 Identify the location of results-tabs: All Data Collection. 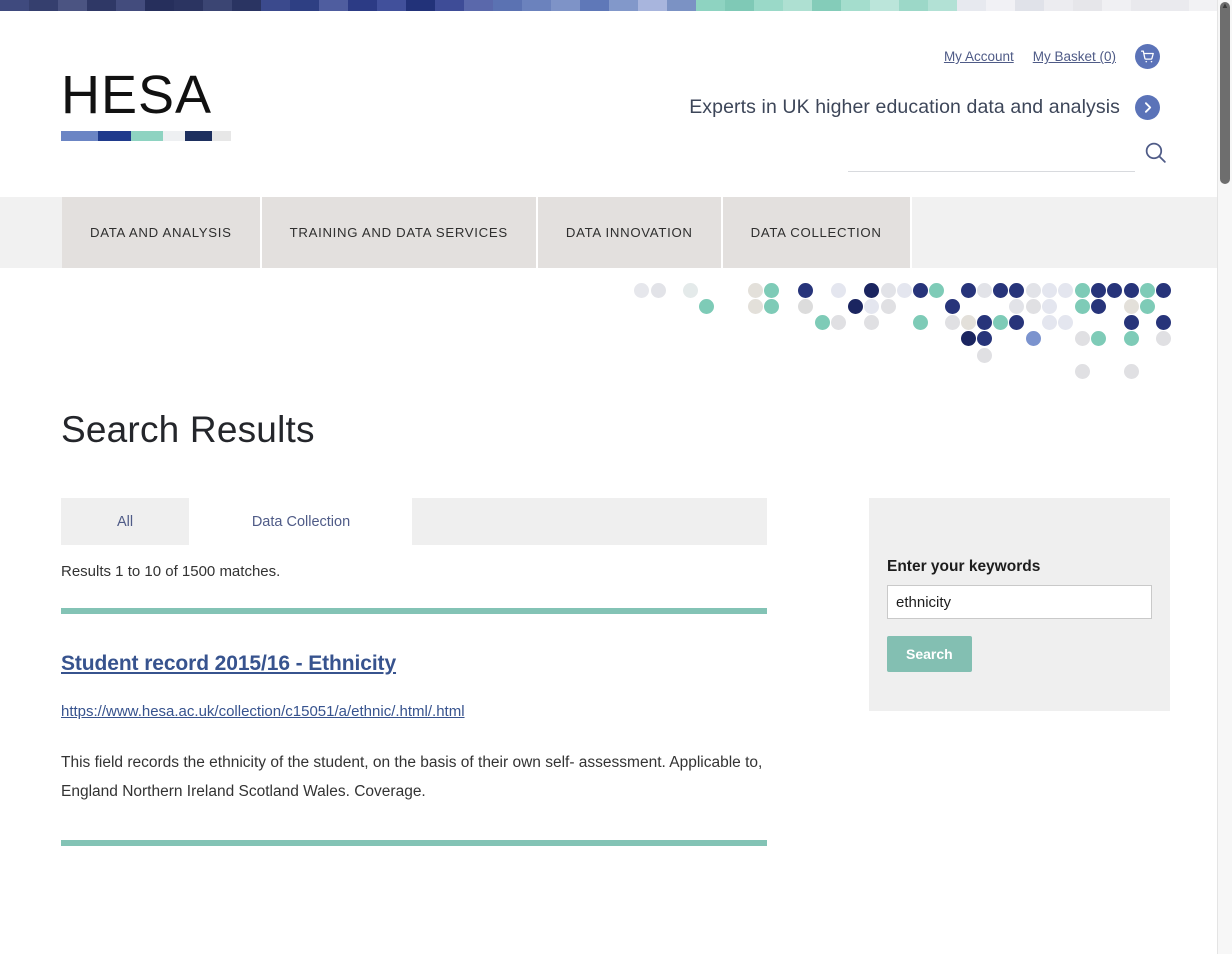
(414, 521).